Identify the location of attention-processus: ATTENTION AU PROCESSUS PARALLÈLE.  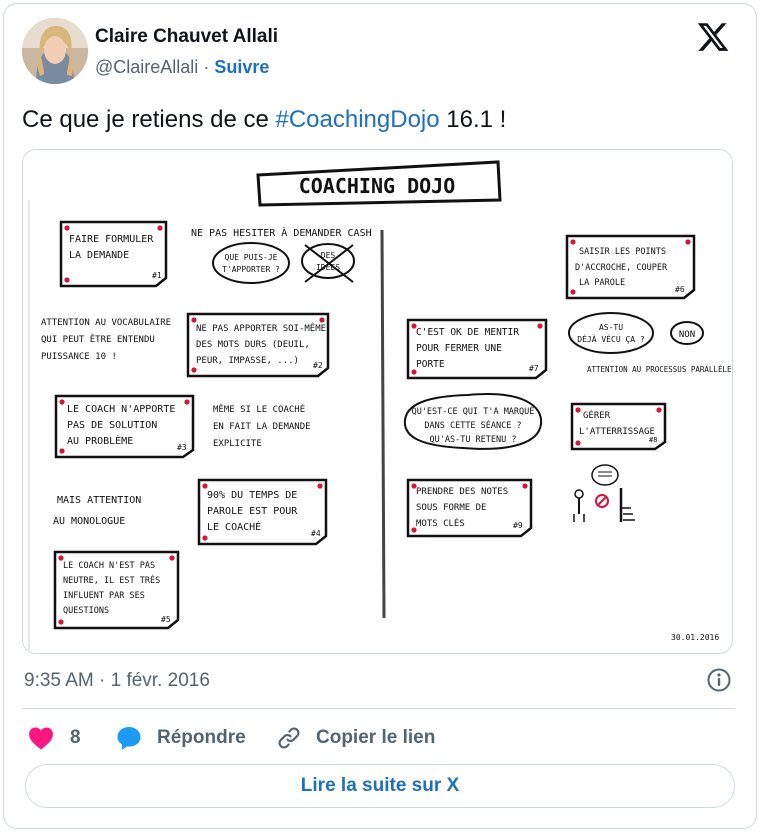
(659, 369).